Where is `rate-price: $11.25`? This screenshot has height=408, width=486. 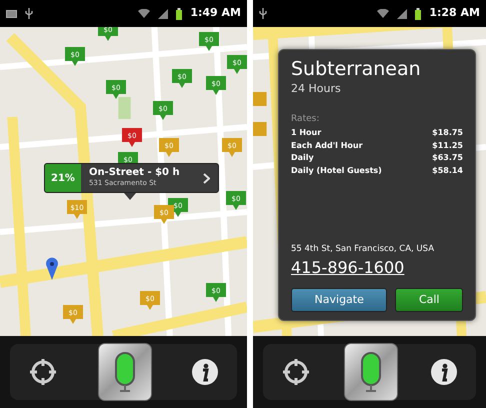 rate-price: $11.25 is located at coordinates (447, 146).